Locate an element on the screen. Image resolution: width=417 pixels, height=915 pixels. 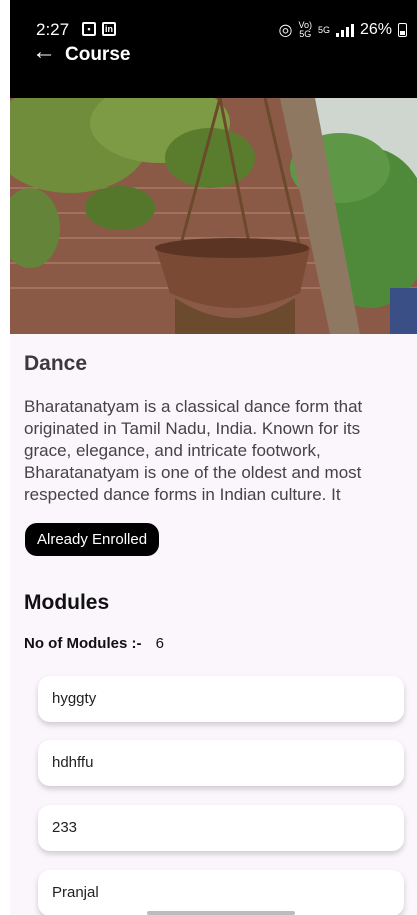
module-card: hdhffu is located at coordinates (221, 763).